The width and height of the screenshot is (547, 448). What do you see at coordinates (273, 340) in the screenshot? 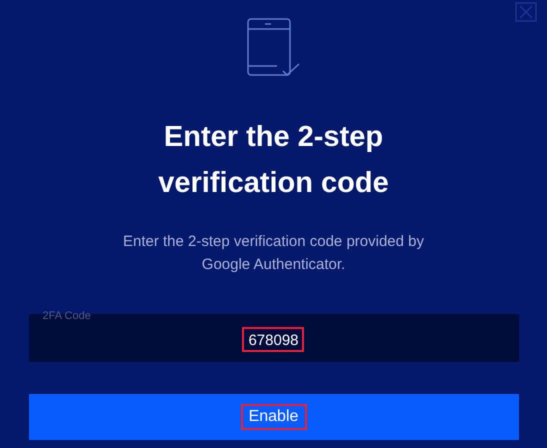
I see `code-input: 678098` at bounding box center [273, 340].